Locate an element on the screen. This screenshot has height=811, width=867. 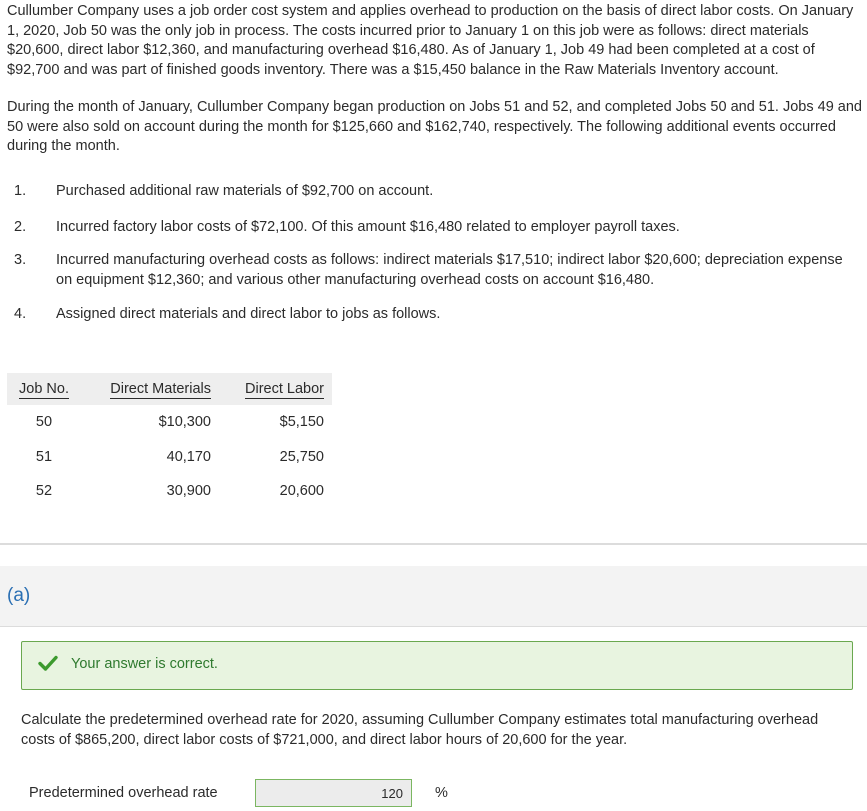
header-direct-materials: Direct Materials is located at coordinates (150, 389).